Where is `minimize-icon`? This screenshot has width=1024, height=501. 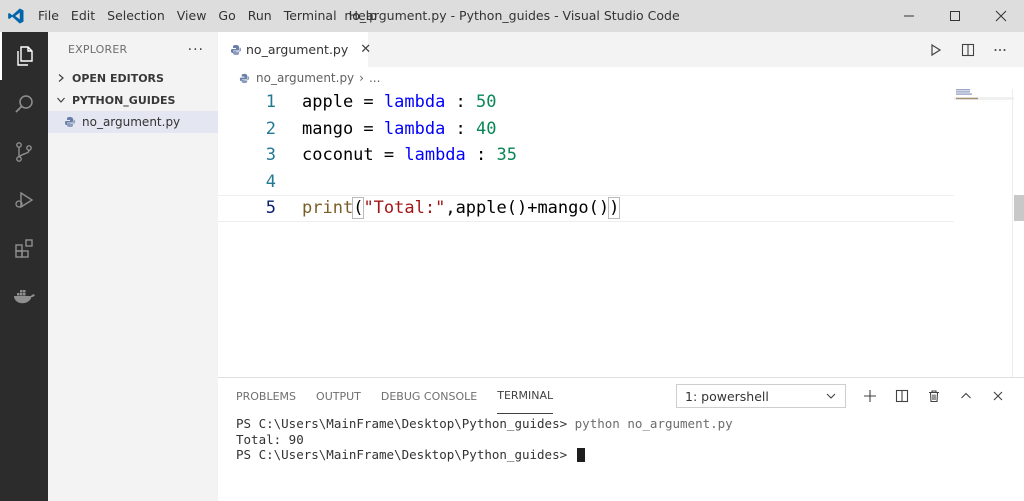 minimize-icon is located at coordinates (909, 16).